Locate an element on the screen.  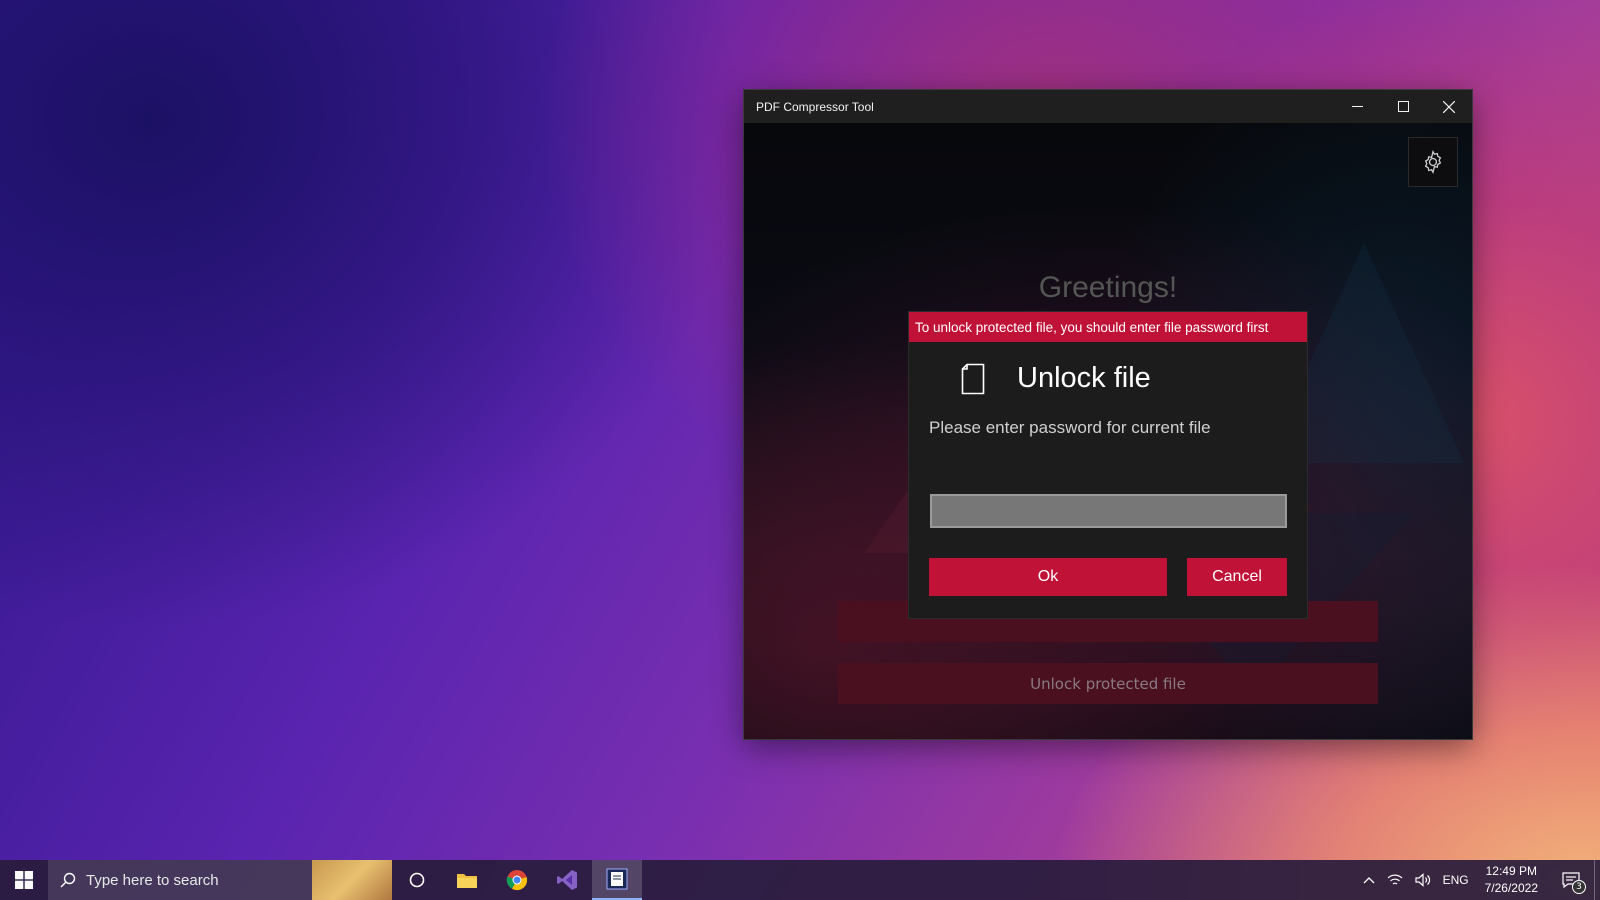
search-icon is located at coordinates (68, 880).